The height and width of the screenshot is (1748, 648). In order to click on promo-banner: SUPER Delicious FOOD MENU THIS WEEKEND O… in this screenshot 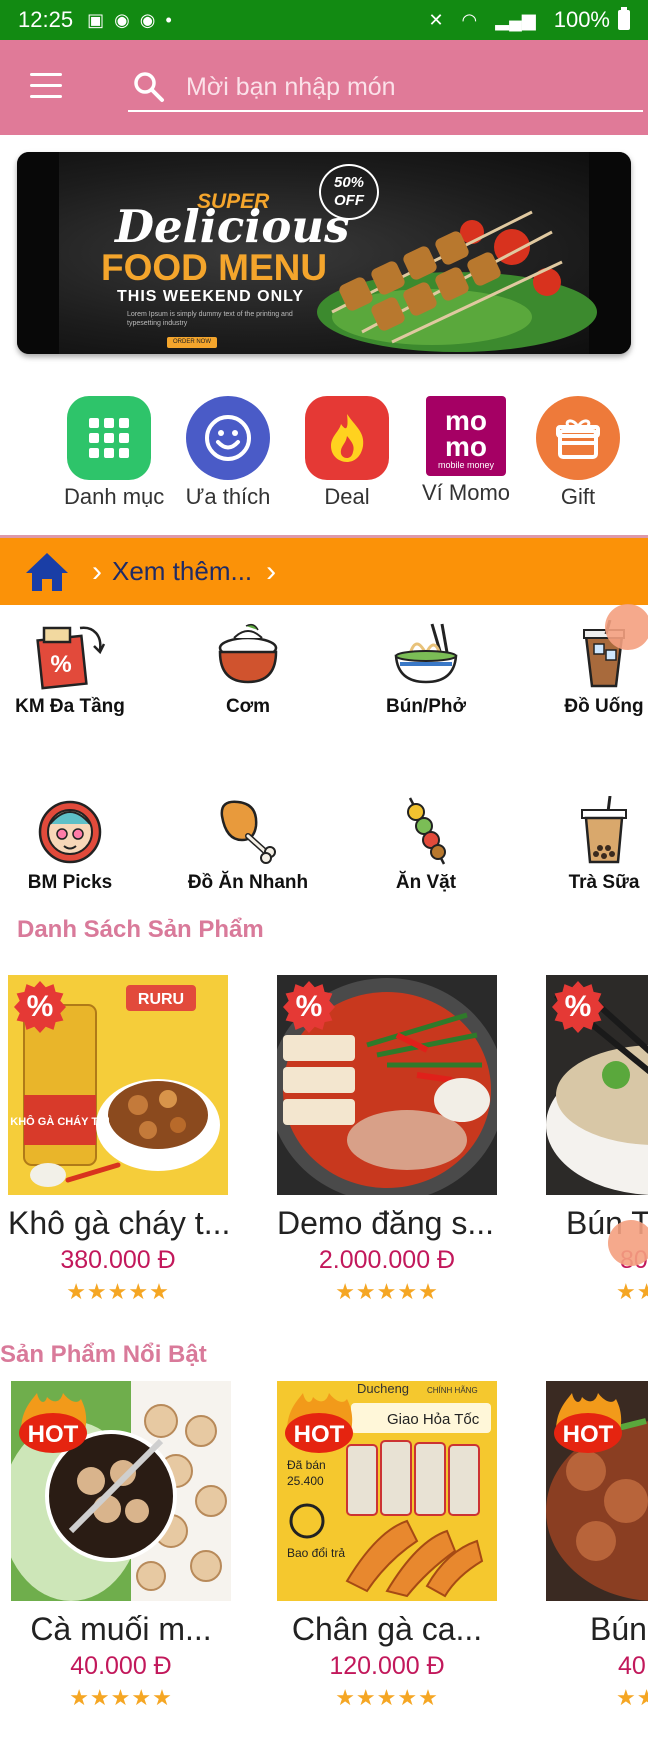, I will do `click(324, 253)`.